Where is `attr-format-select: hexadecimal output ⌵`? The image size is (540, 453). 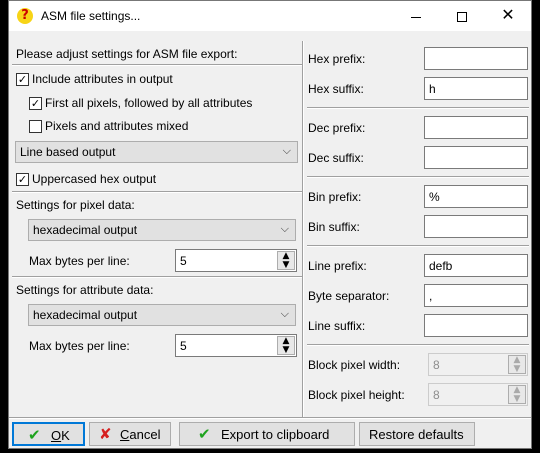
attr-format-select: hexadecimal output ⌵ is located at coordinates (162, 315).